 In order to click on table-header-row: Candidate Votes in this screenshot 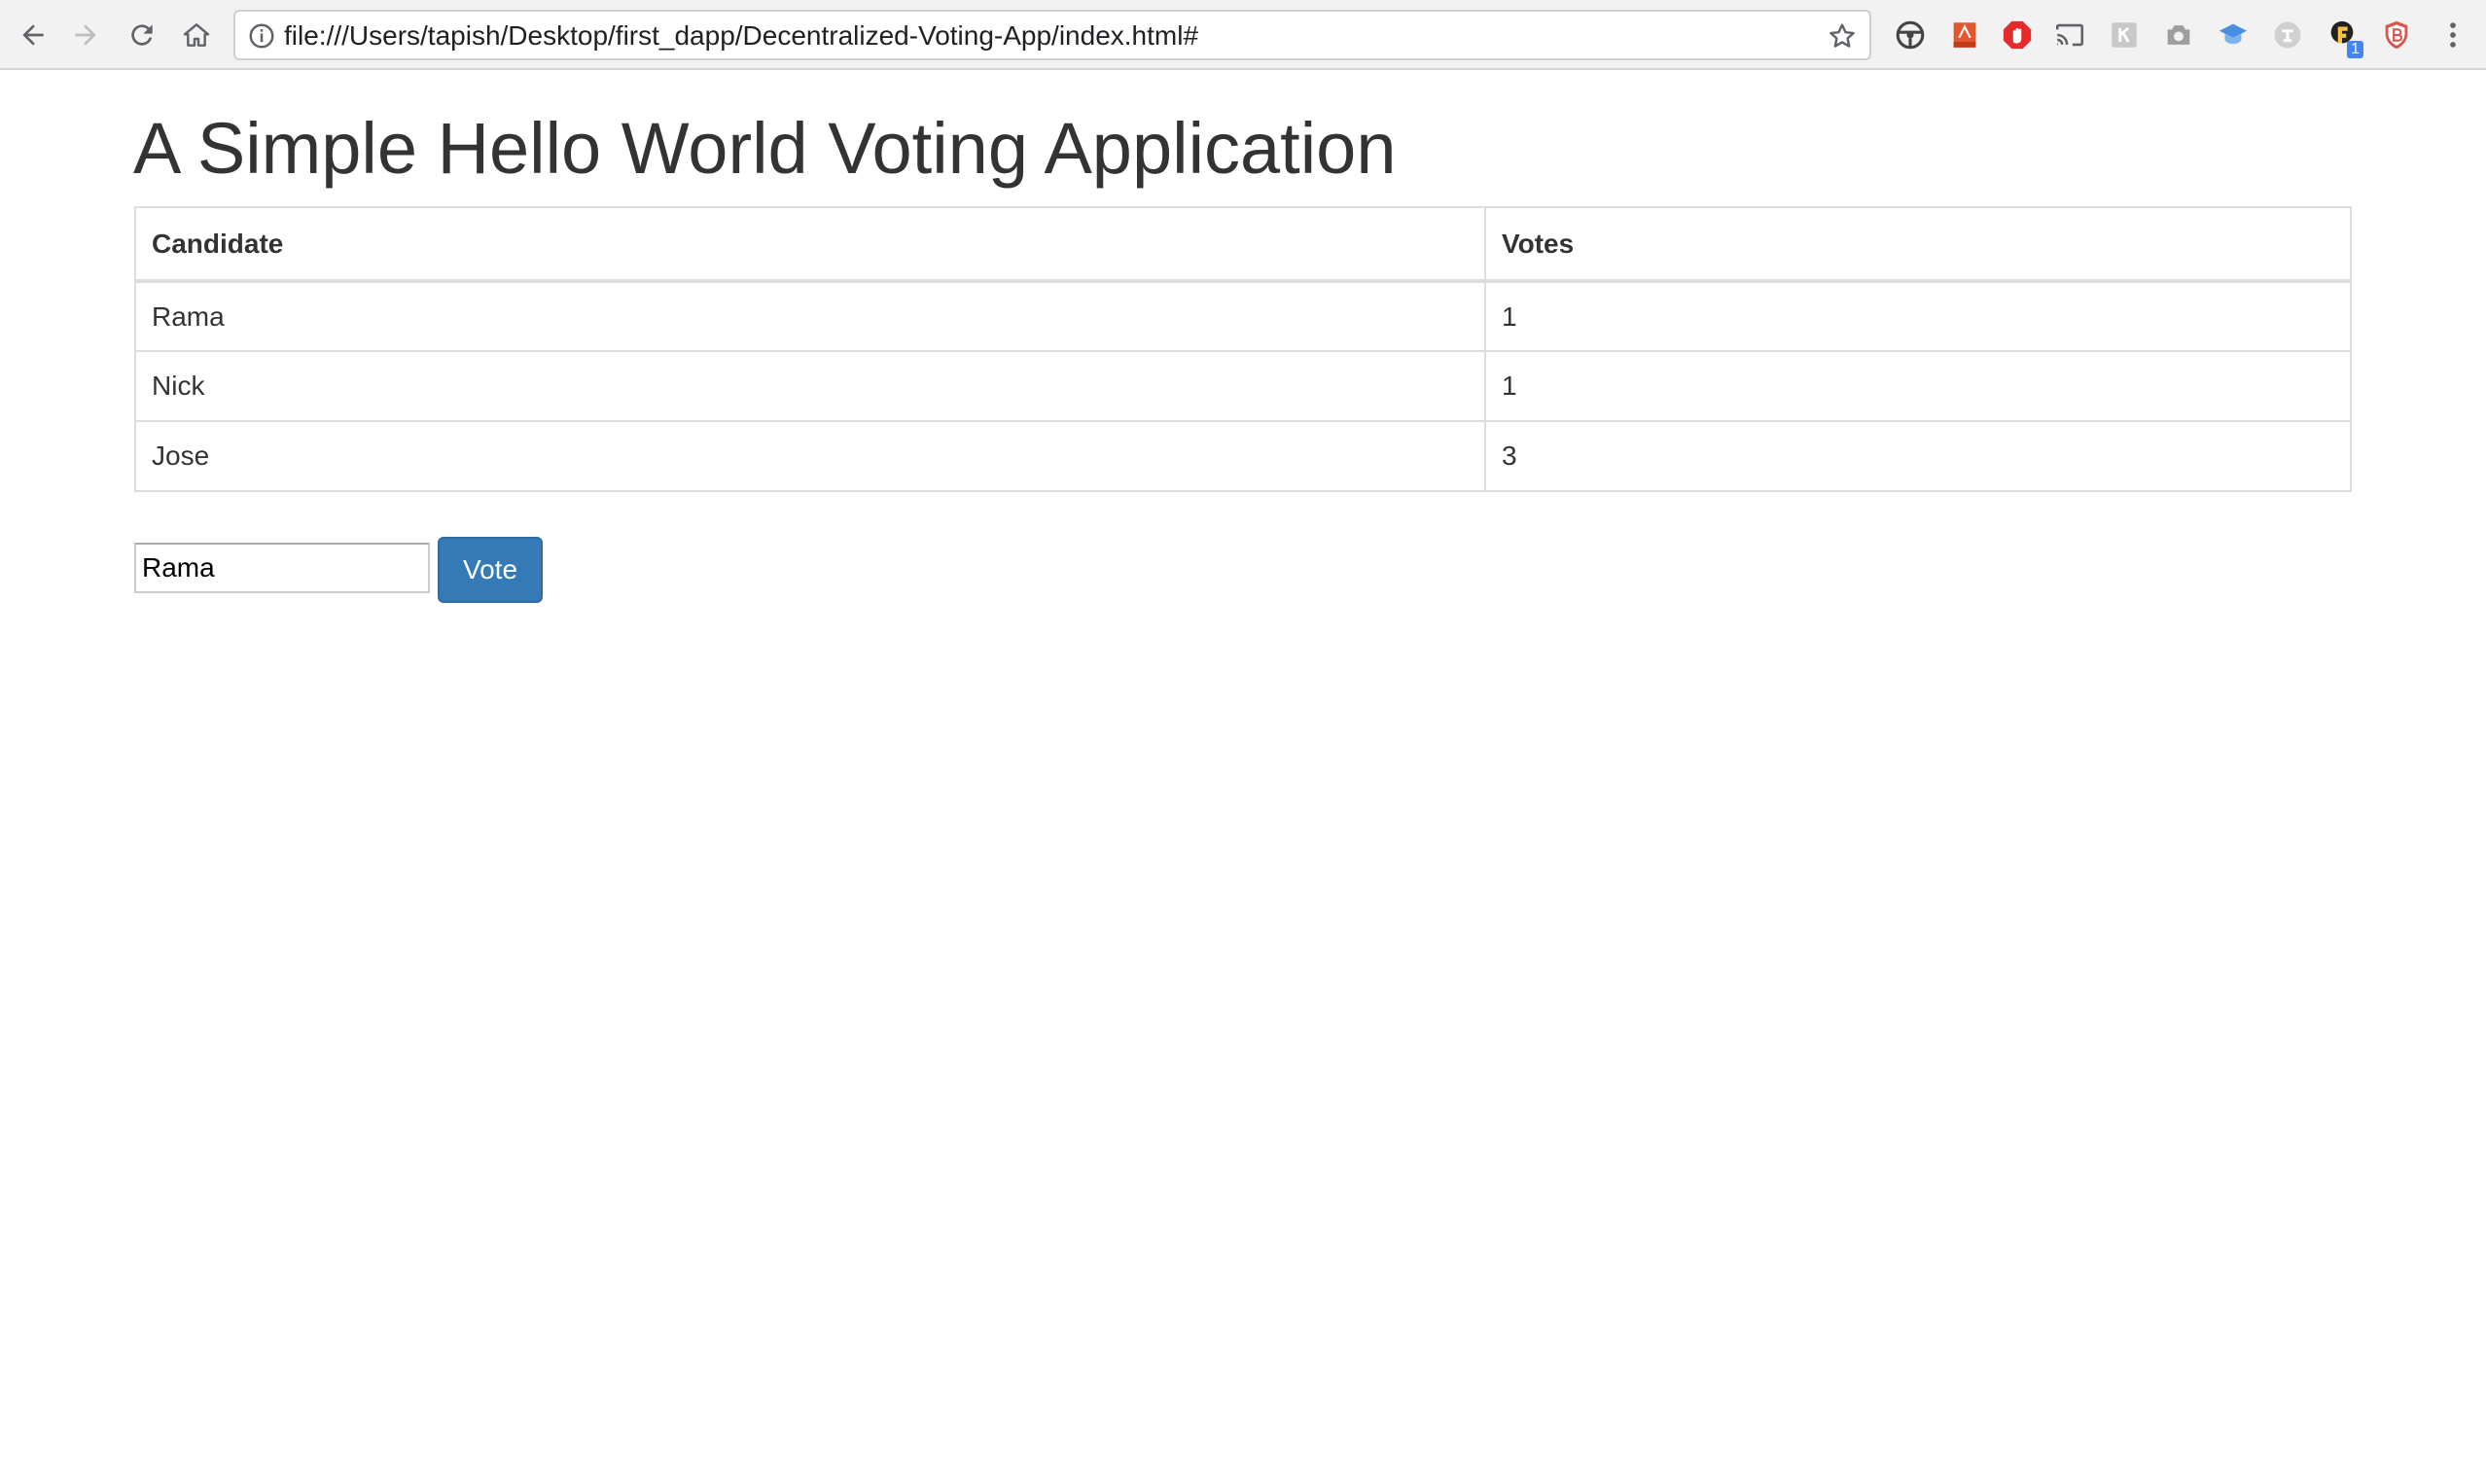, I will do `click(1243, 245)`.